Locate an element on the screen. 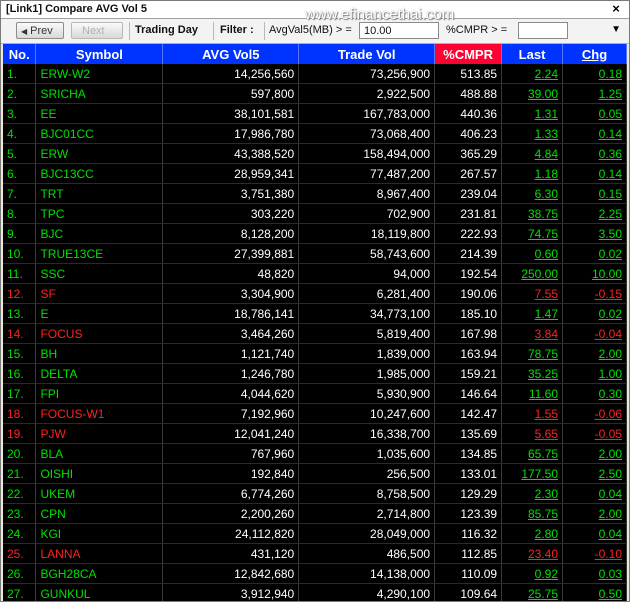 The image size is (630, 602). col-header-cmpr: %CMPR is located at coordinates (468, 54).